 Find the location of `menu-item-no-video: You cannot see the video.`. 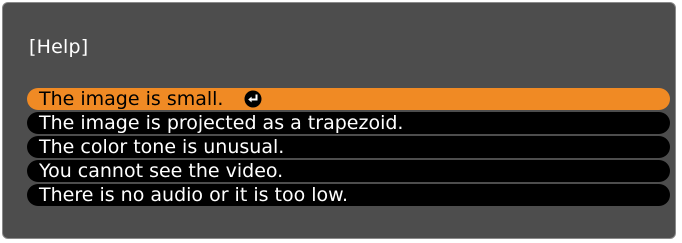

menu-item-no-video: You cannot see the video. is located at coordinates (348, 171).